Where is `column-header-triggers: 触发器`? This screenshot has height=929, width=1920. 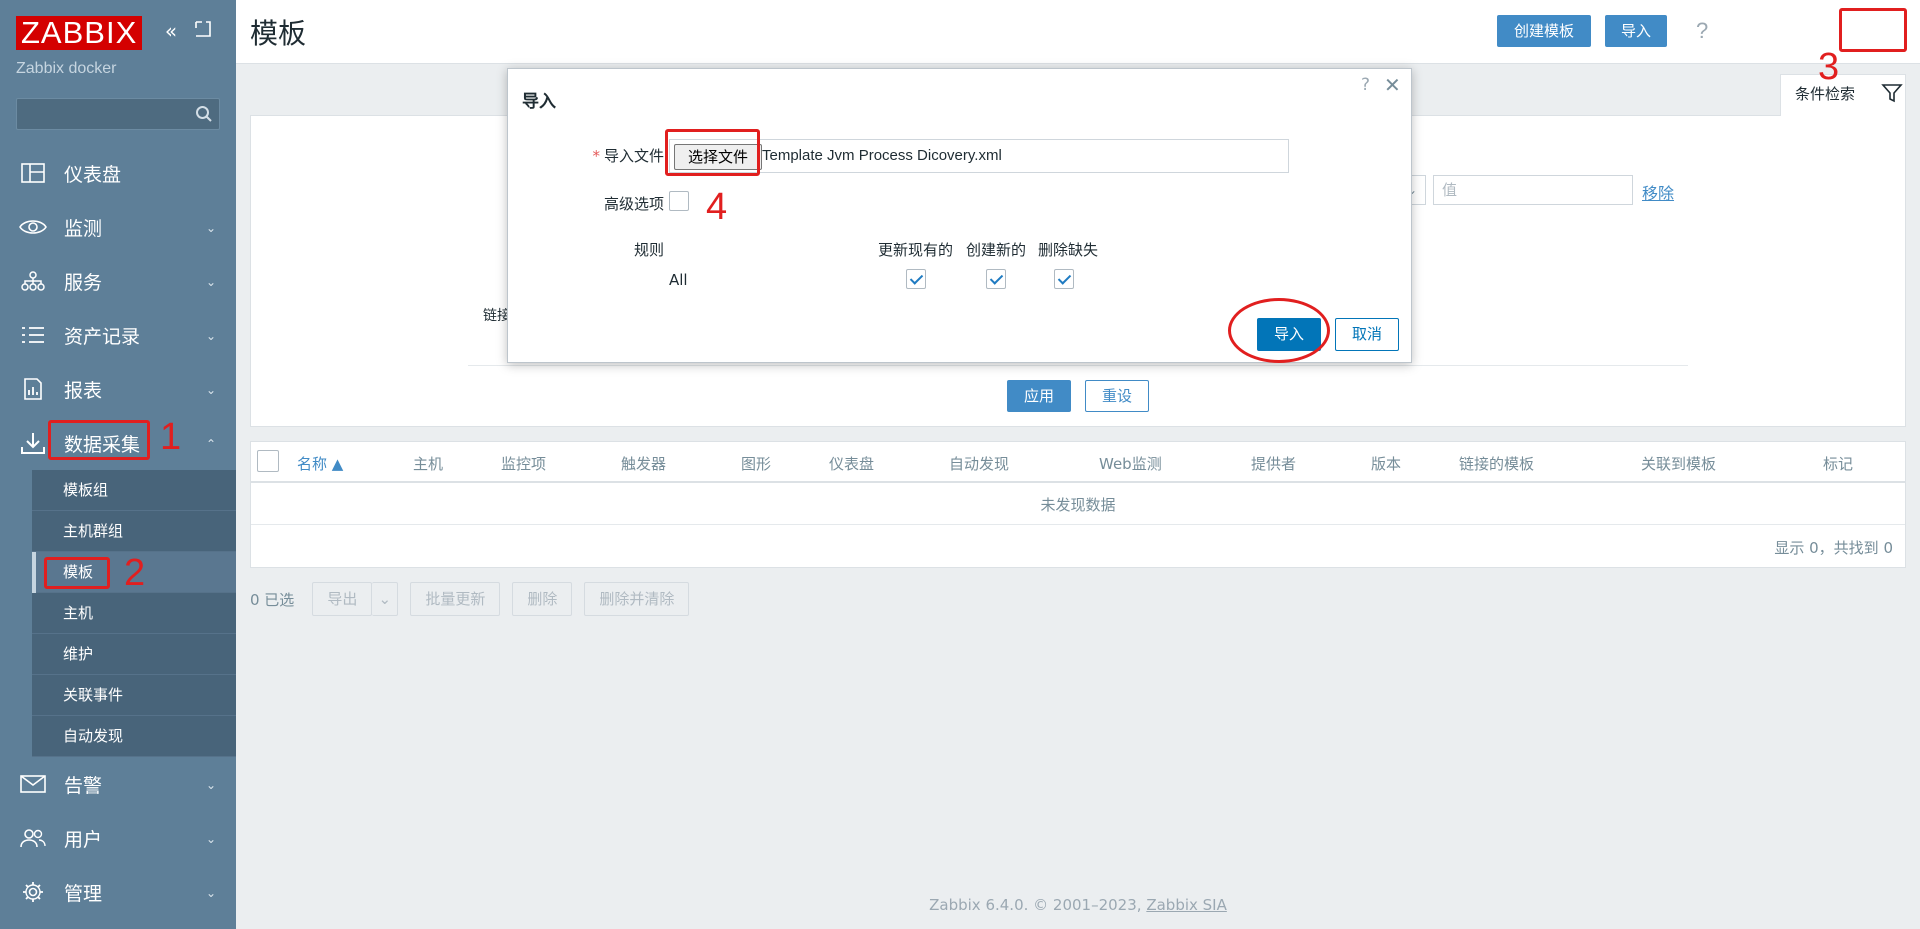 column-header-triggers: 触发器 is located at coordinates (644, 464).